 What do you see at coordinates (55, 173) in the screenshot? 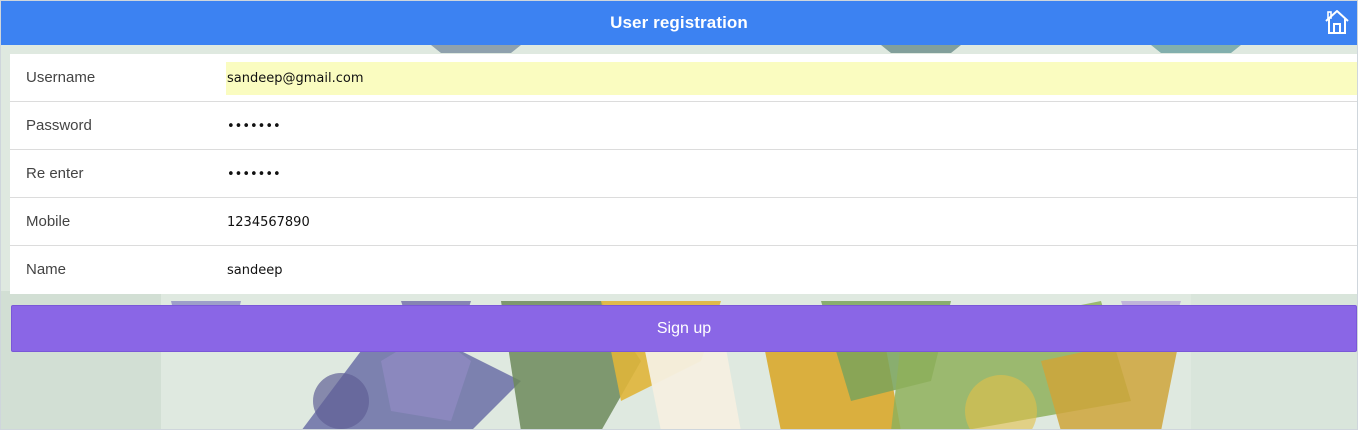
I see `reenter-password-label: Re enter` at bounding box center [55, 173].